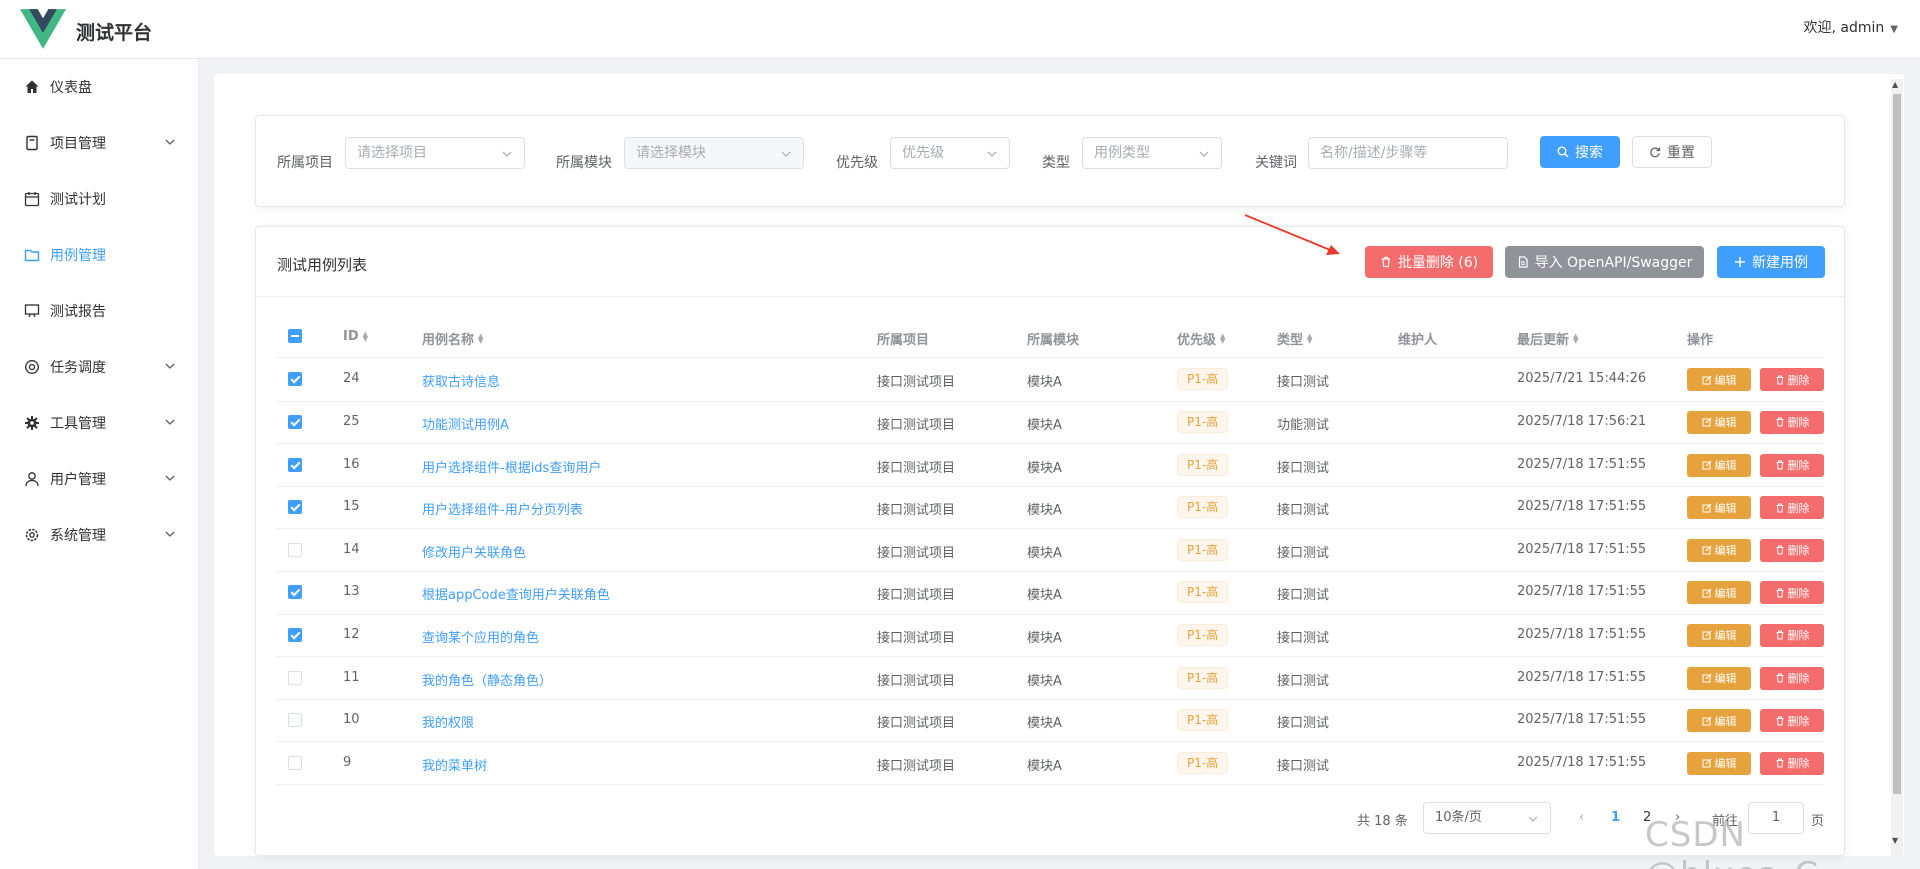 The width and height of the screenshot is (1920, 869). Describe the element at coordinates (435, 153) in the screenshot. I see `project-select: 请选择项目` at that location.